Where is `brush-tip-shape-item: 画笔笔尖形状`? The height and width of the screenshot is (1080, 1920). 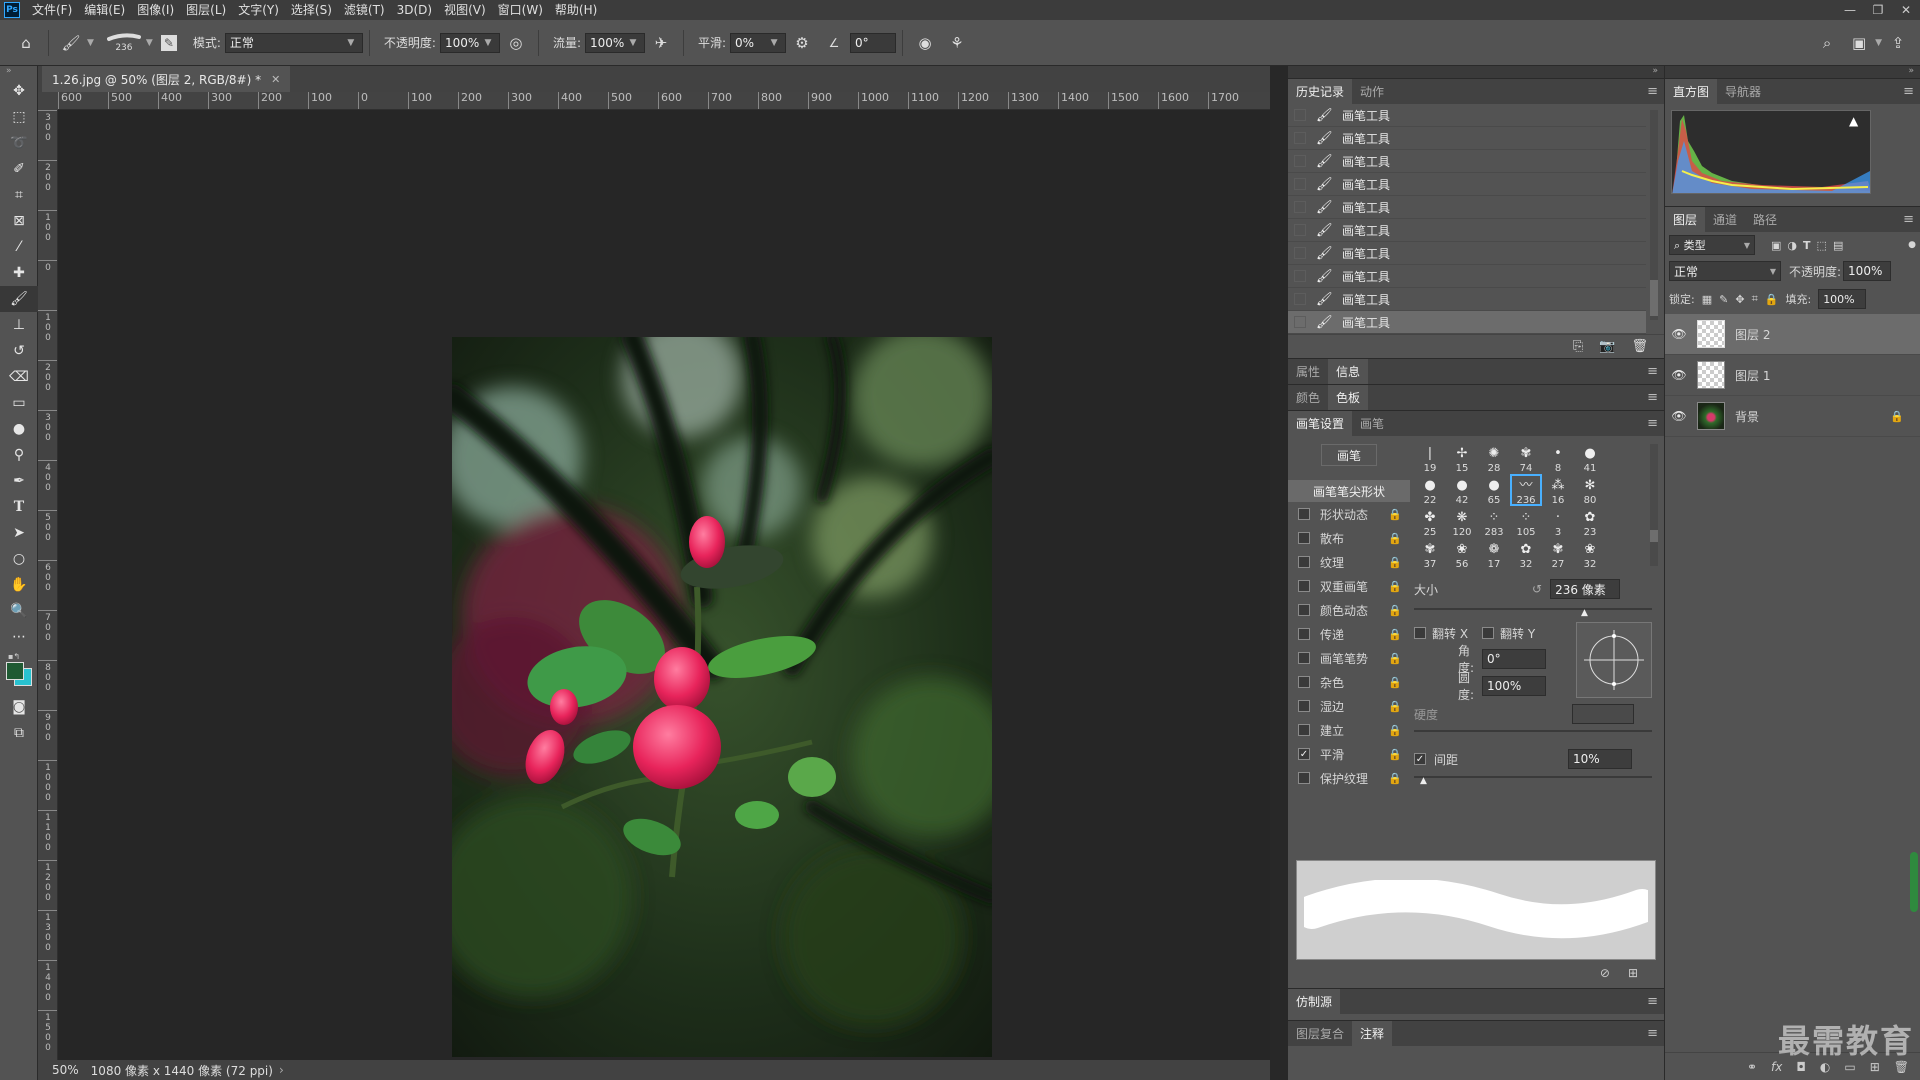
brush-tip-shape-item: 画笔笔尖形状 is located at coordinates (1349, 491).